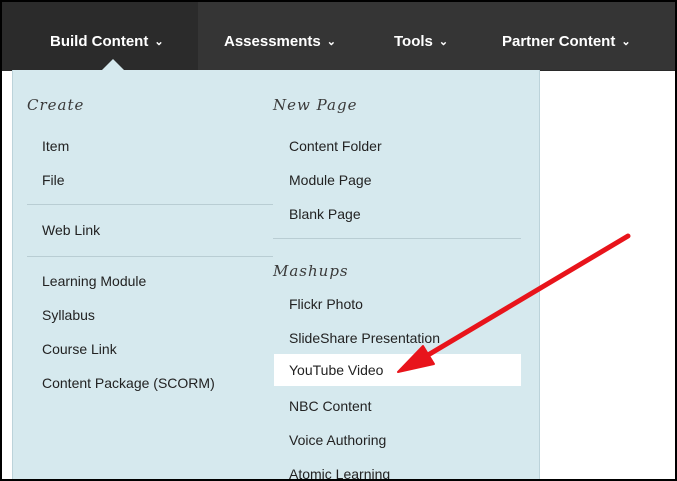 This screenshot has height=481, width=677. I want to click on nav-partner-content: Partner Content ⌄, so click(566, 36).